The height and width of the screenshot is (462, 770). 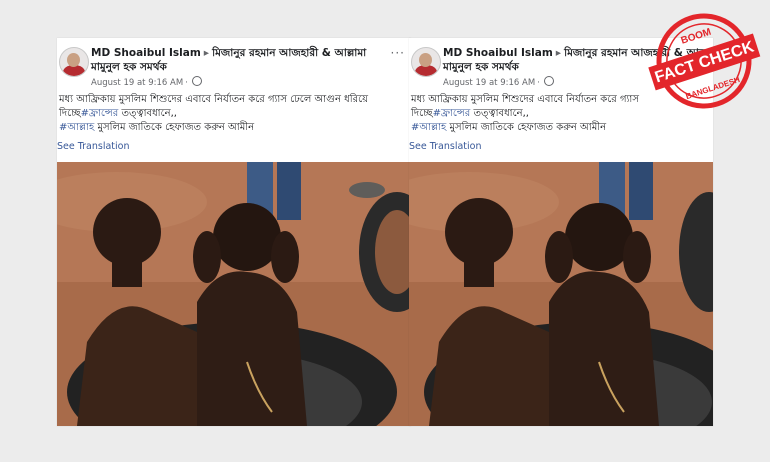 I want to click on fact-check-stamp-icon: FACT CHECK BOOM BANGLADESH, so click(x=704, y=61).